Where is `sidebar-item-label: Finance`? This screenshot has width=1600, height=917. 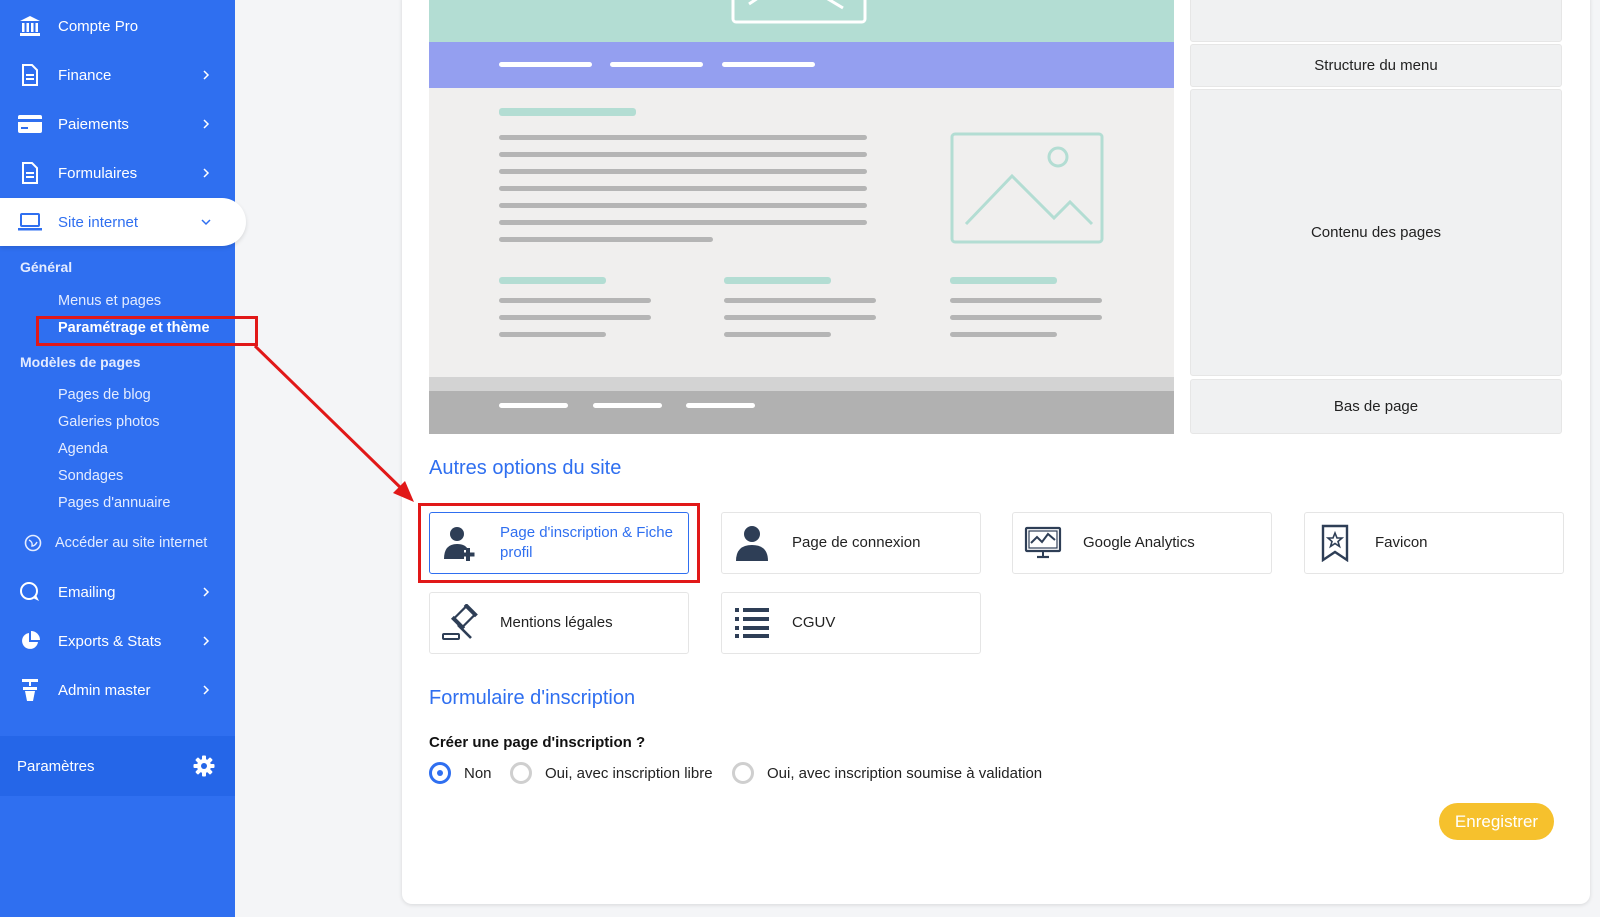
sidebar-item-label: Finance is located at coordinates (85, 75).